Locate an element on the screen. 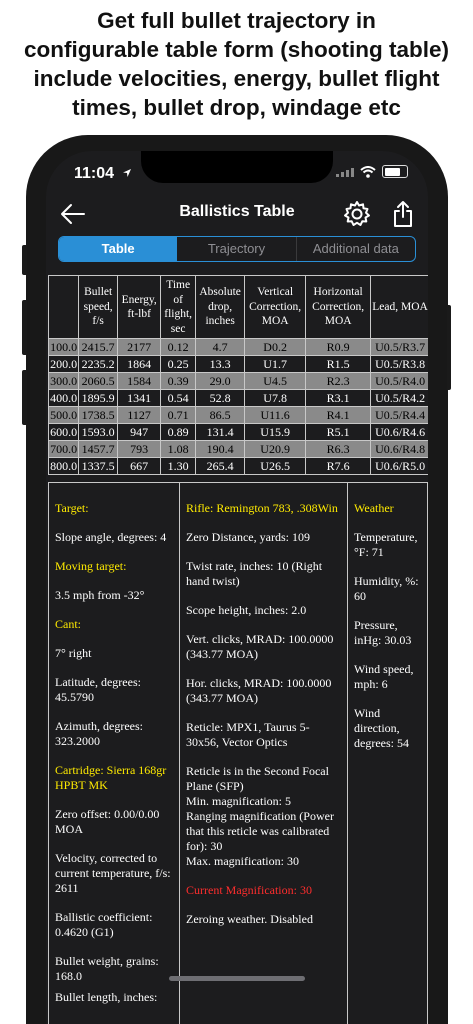 The image size is (473, 1024). table-cell: 86.5 is located at coordinates (220, 415).